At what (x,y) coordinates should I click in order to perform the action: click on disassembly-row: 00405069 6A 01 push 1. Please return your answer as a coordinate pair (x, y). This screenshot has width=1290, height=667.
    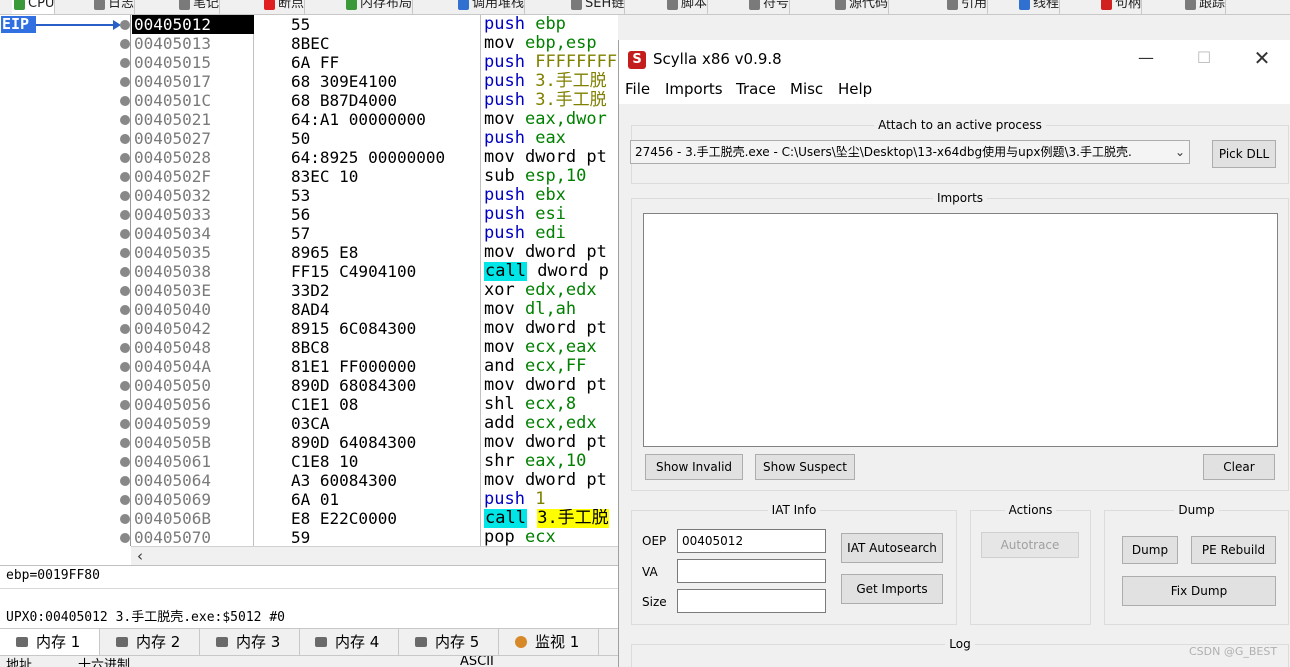
    Looking at the image, I should click on (375, 499).